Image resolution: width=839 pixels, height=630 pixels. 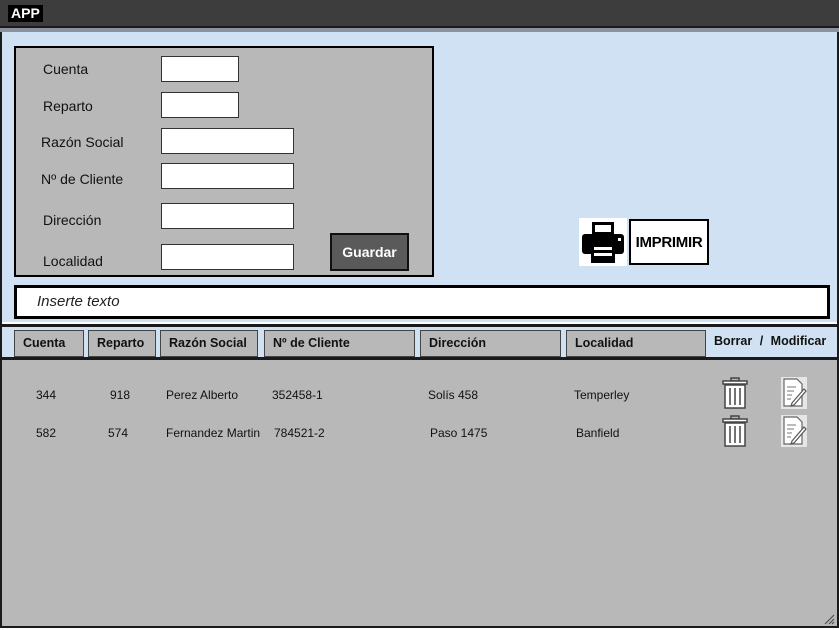 What do you see at coordinates (733, 341) in the screenshot?
I see `borrar-header: Borrar` at bounding box center [733, 341].